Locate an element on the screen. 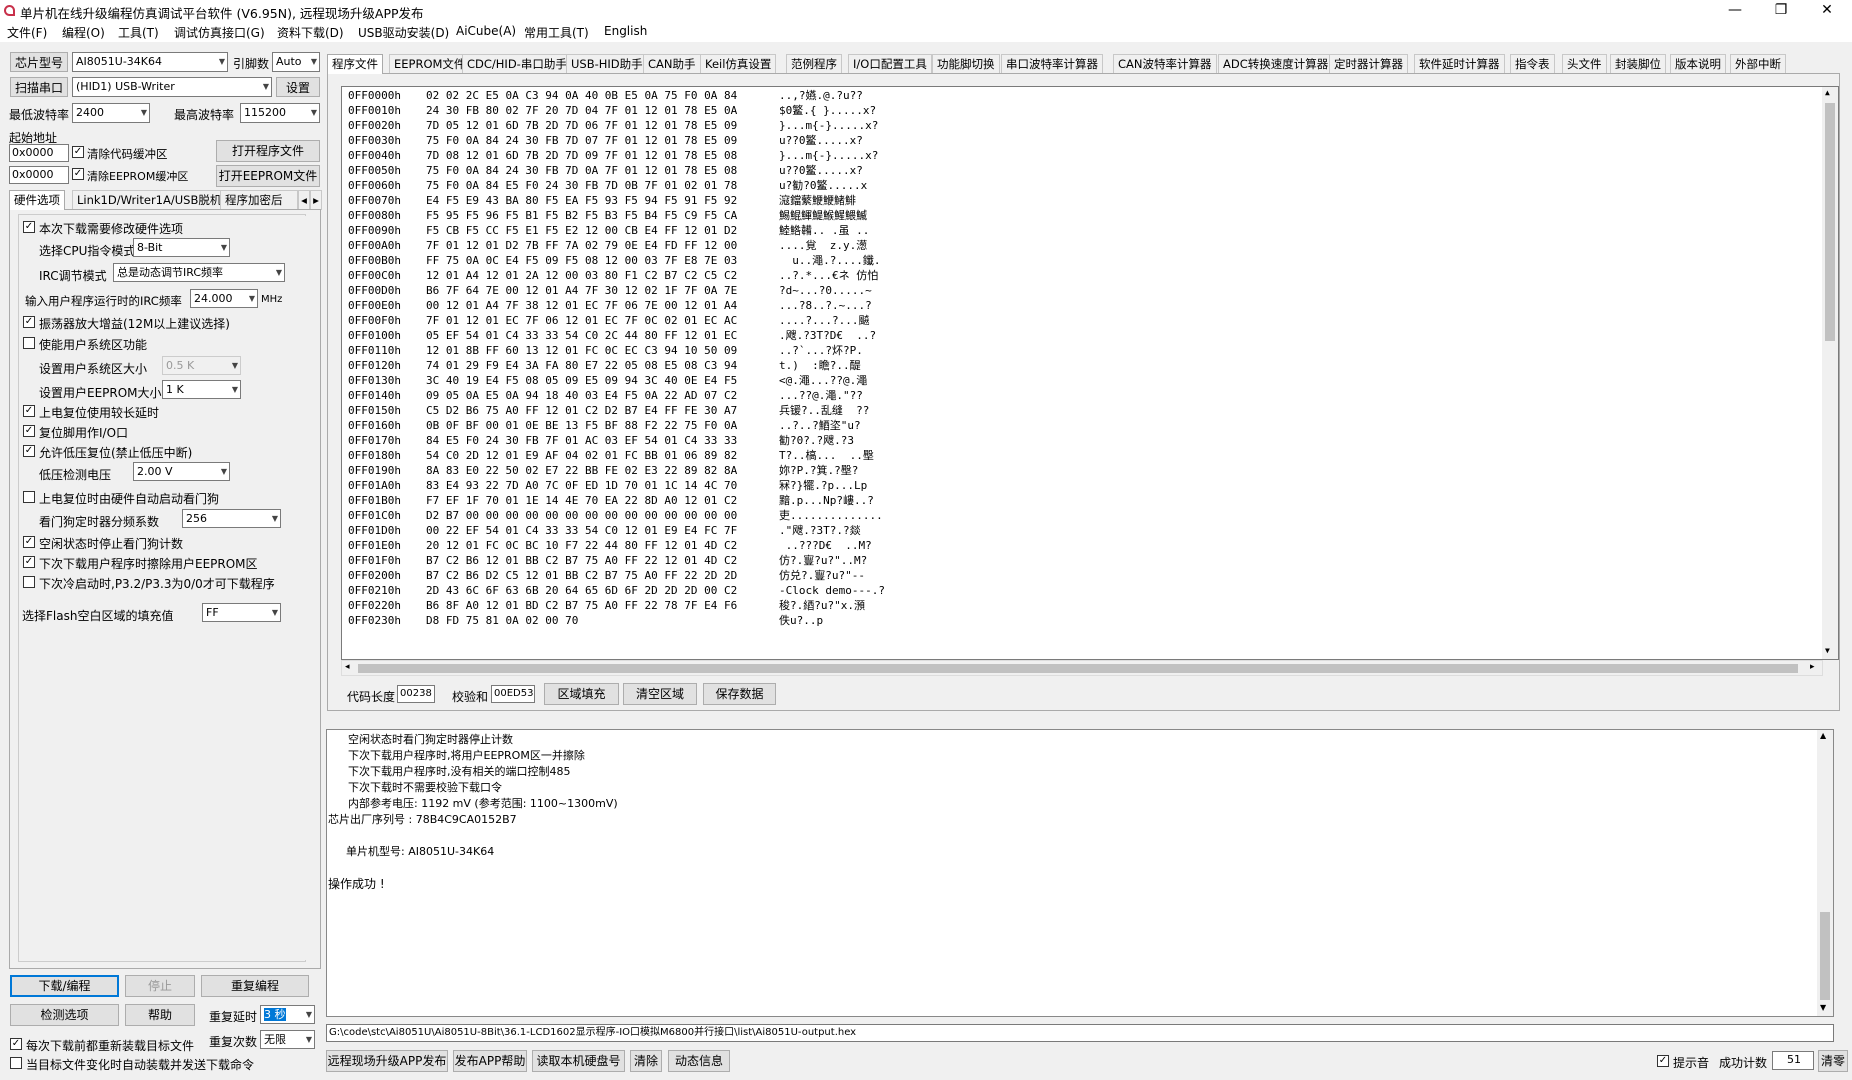  tab-can-baud: CAN波特率计算器 is located at coordinates (1165, 64).